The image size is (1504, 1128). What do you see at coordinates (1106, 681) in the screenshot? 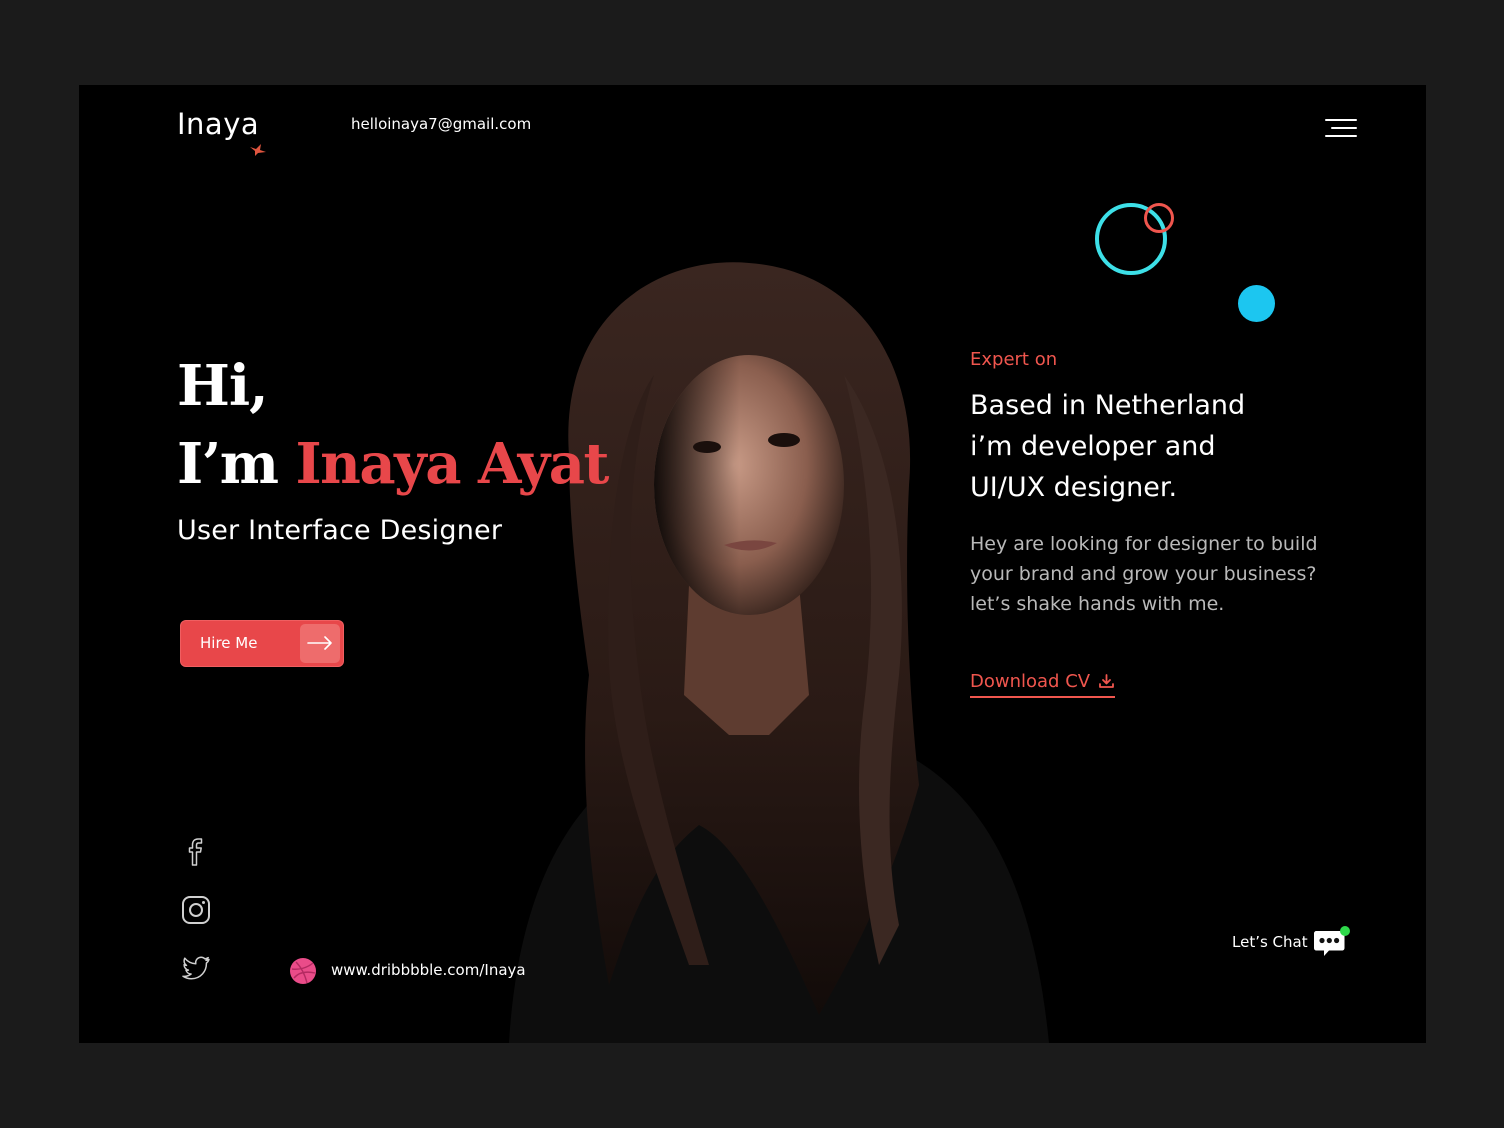
I see `download-icon` at bounding box center [1106, 681].